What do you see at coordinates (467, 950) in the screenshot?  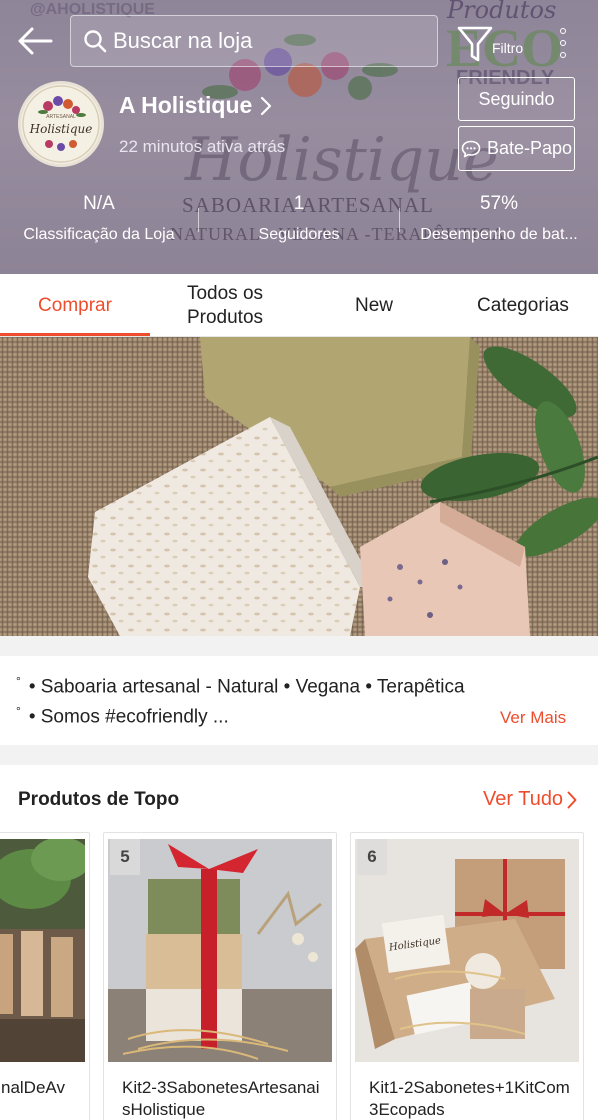 I see `product-image: Holistique` at bounding box center [467, 950].